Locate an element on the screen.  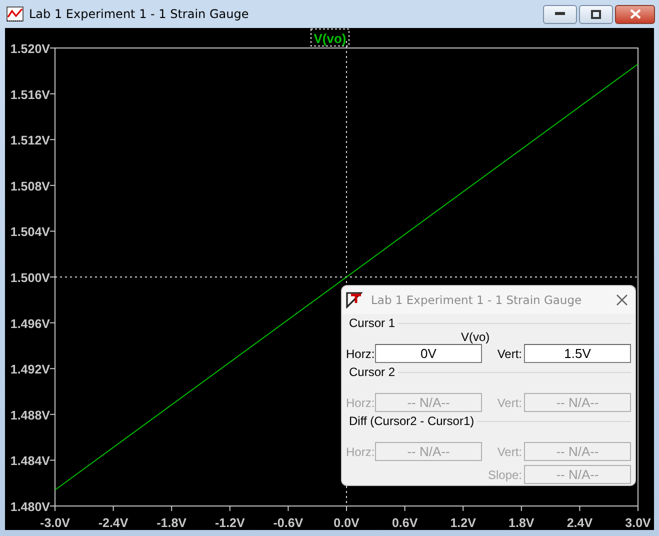
maximize-icon is located at coordinates (596, 14).